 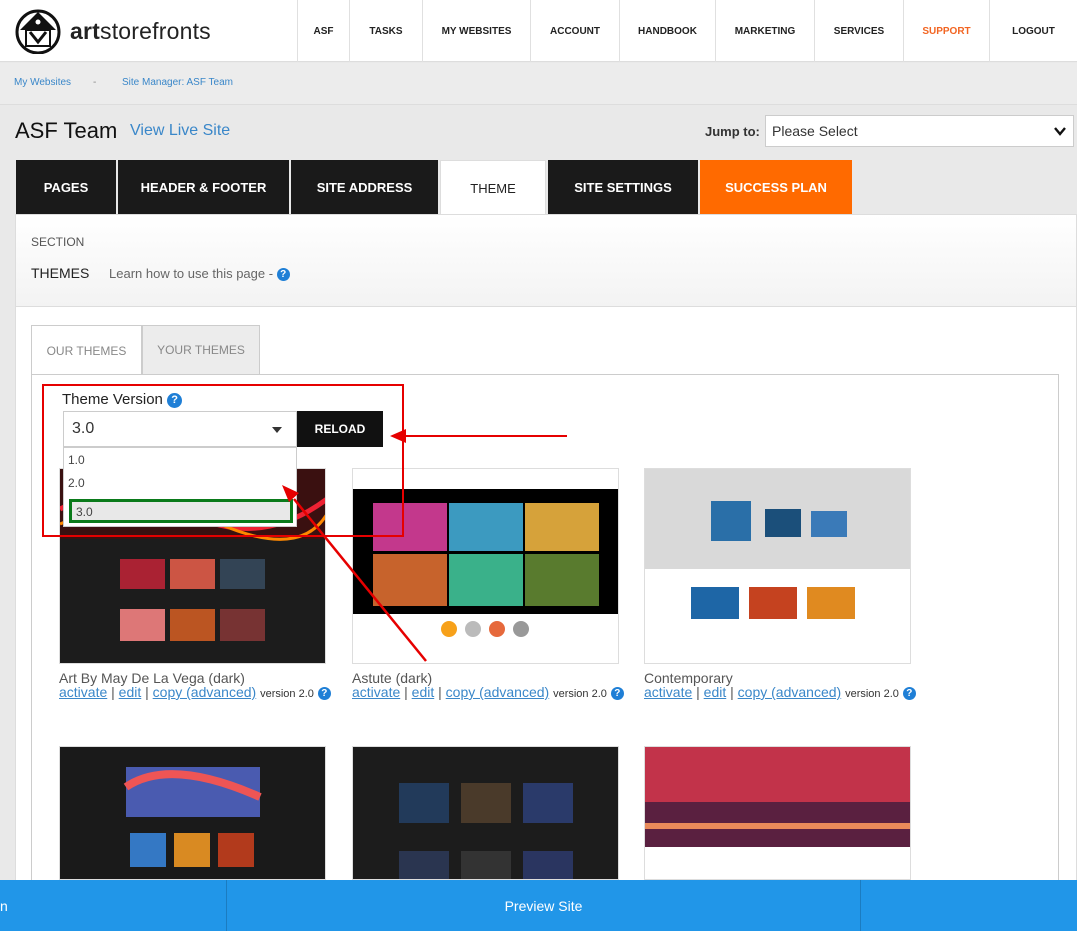 I want to click on annotation-arrows, so click(x=424, y=545).